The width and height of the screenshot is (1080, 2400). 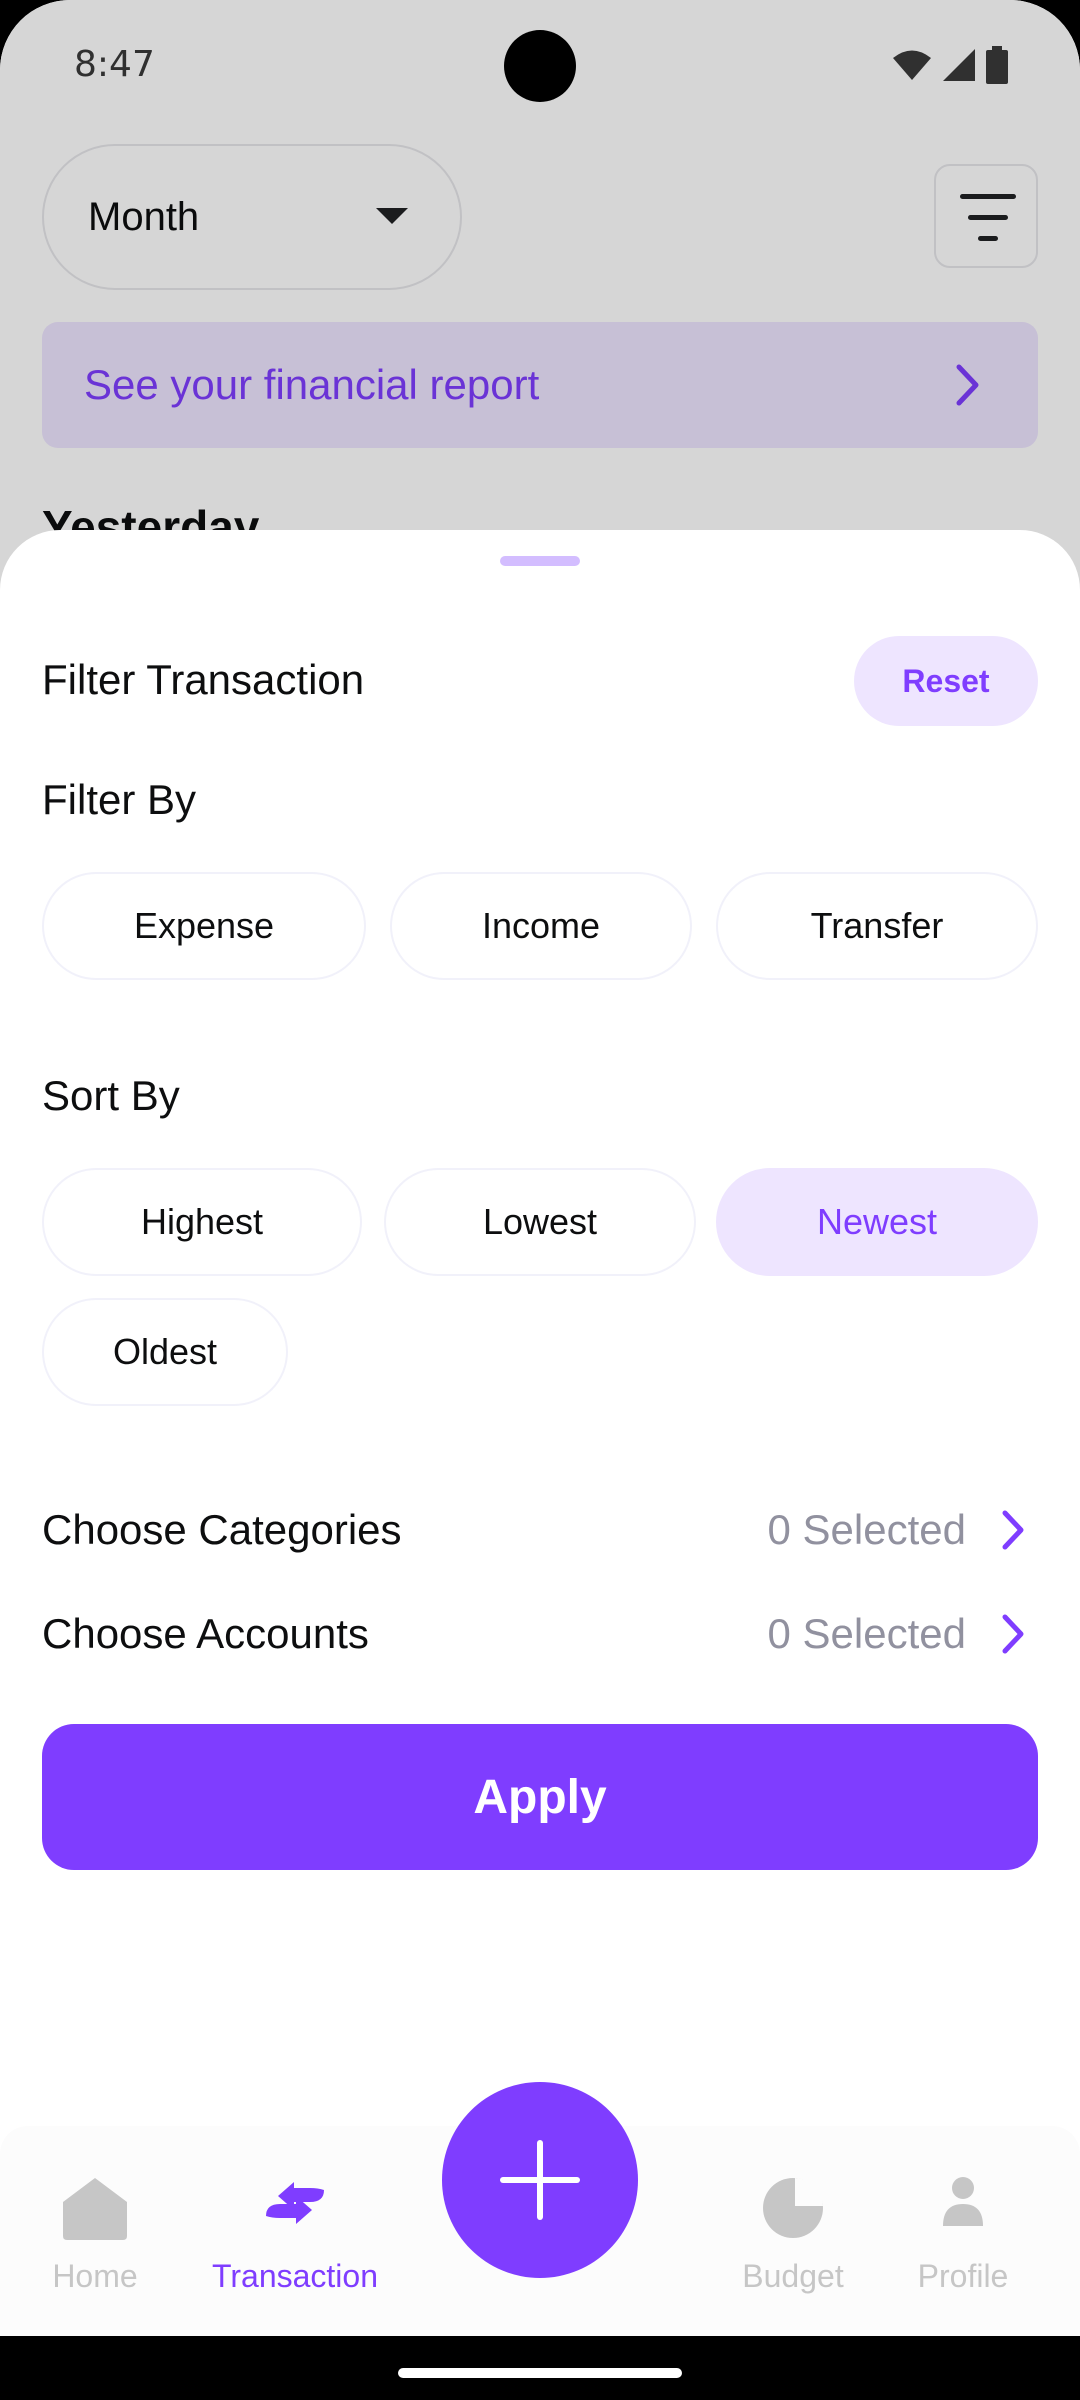 What do you see at coordinates (540, 2373) in the screenshot?
I see `home-gesture-pill` at bounding box center [540, 2373].